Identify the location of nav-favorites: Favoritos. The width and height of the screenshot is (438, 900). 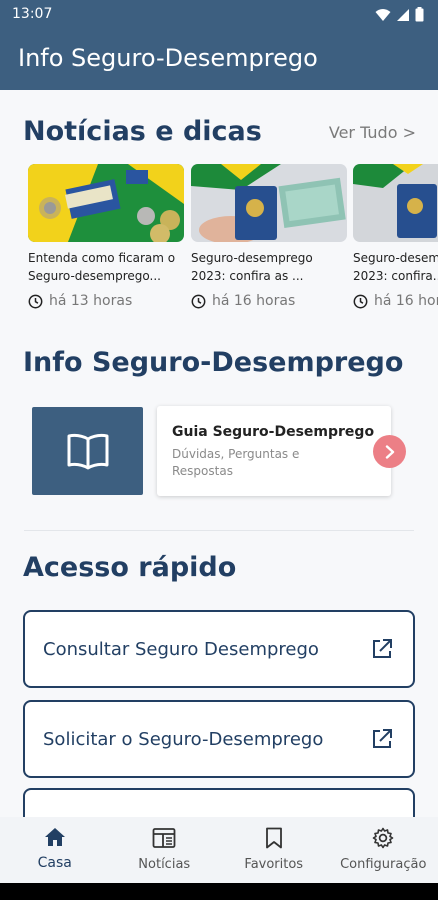
(274, 850).